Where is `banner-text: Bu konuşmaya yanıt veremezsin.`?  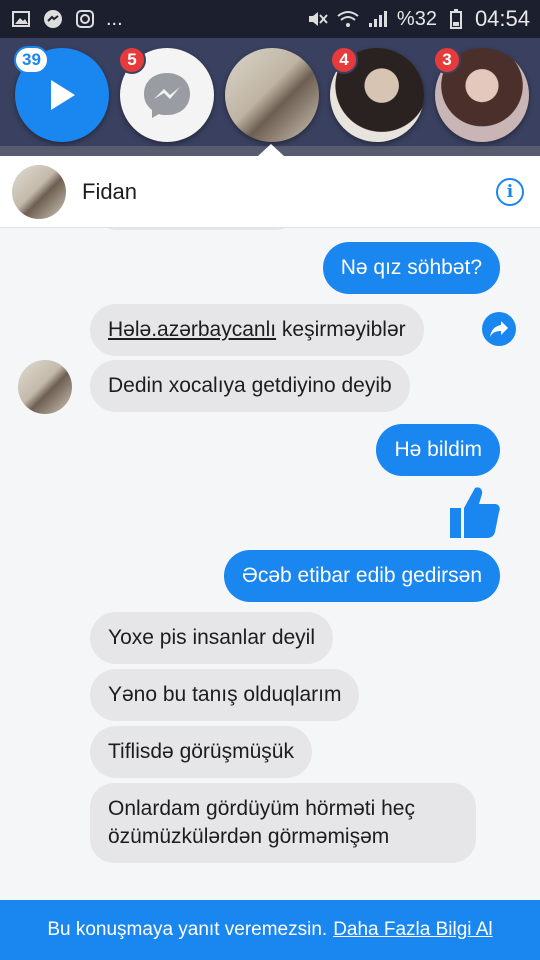
banner-text: Bu konuşmaya yanıt veremezsin. is located at coordinates (187, 929).